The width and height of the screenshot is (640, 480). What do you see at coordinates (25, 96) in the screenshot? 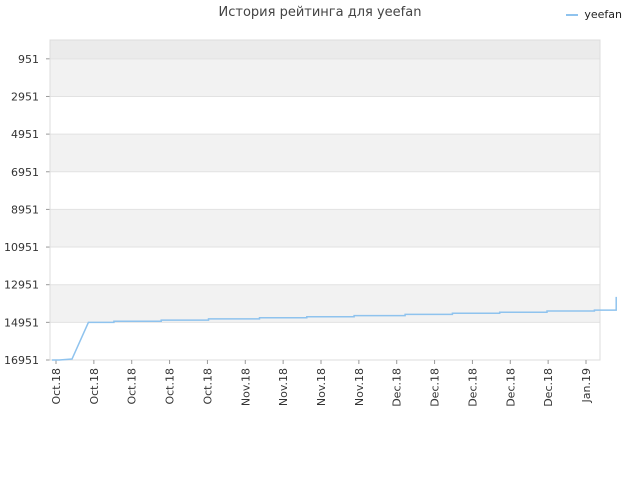
I see `y-tick-label: 2951` at bounding box center [25, 96].